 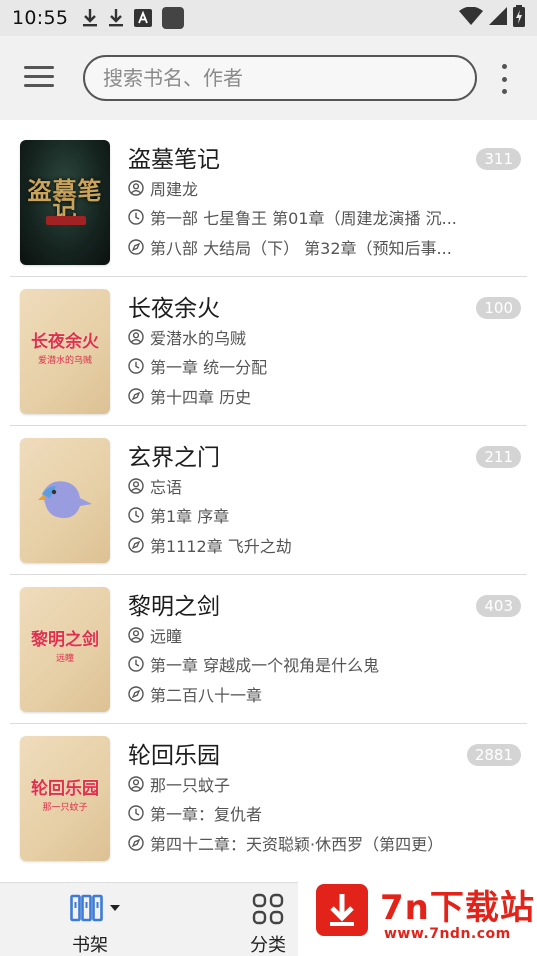 I want to click on watermark-brand: 7n下载站, so click(x=457, y=908).